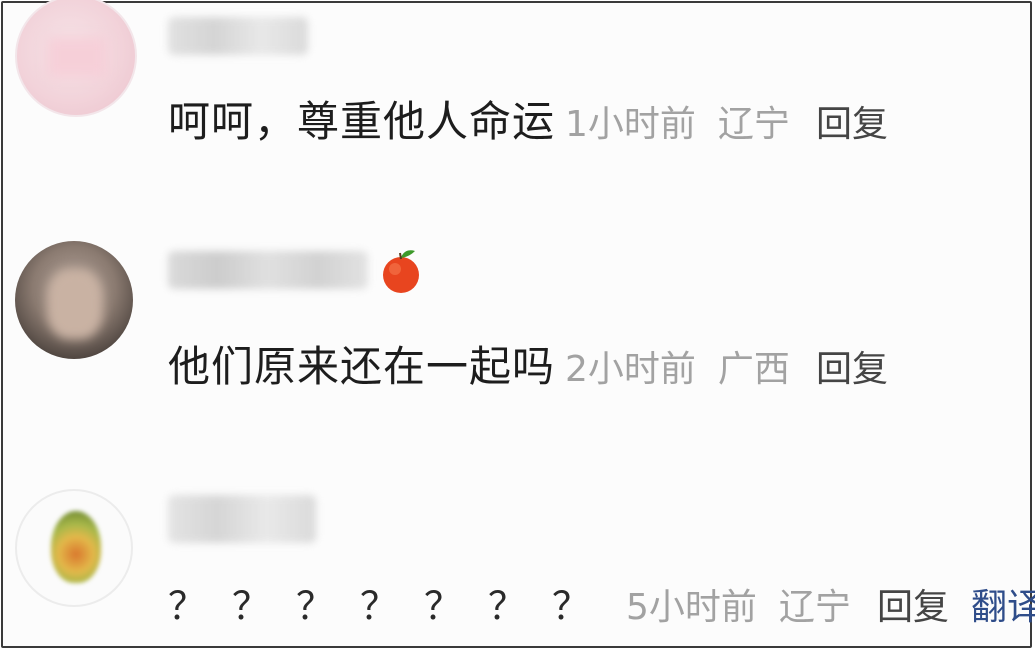  Describe the element at coordinates (74, 300) in the screenshot. I see `blurred-person-avatar-icon` at that location.